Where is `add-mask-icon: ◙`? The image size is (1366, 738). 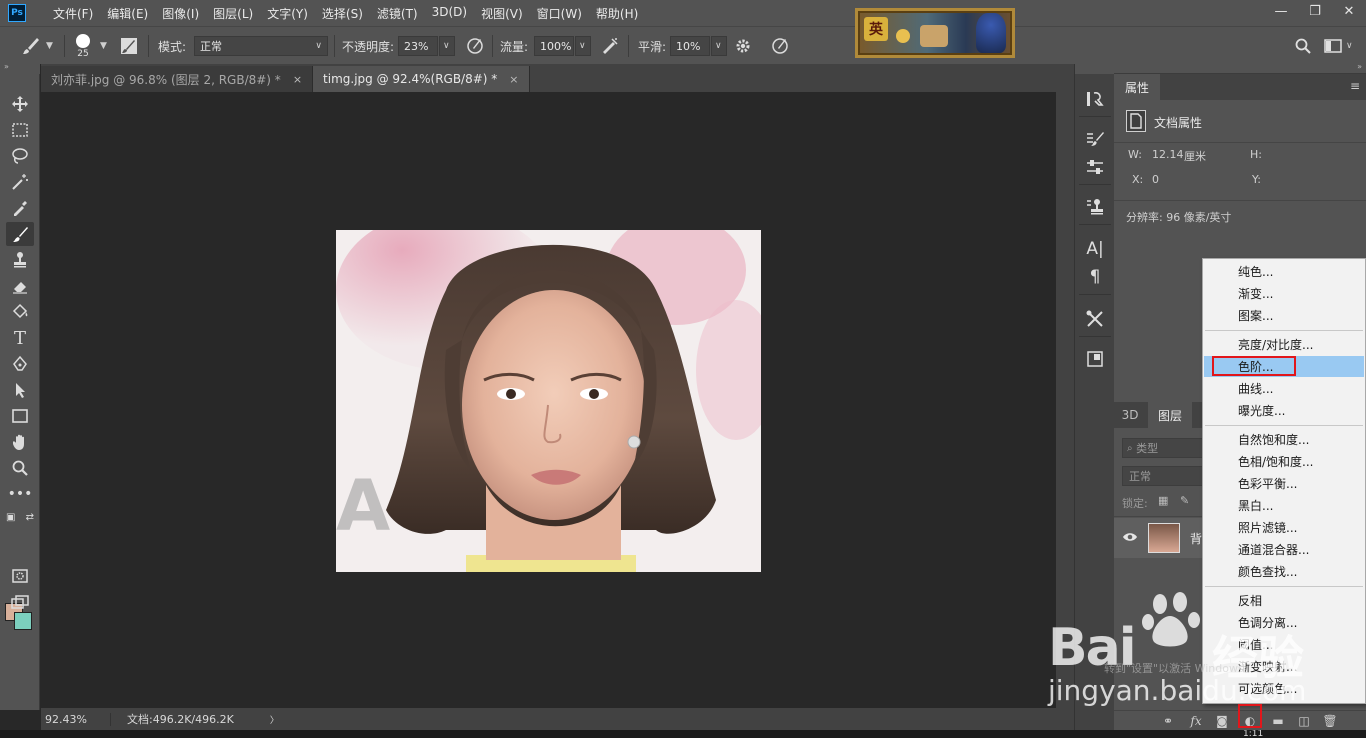 add-mask-icon: ◙ is located at coordinates (1222, 721).